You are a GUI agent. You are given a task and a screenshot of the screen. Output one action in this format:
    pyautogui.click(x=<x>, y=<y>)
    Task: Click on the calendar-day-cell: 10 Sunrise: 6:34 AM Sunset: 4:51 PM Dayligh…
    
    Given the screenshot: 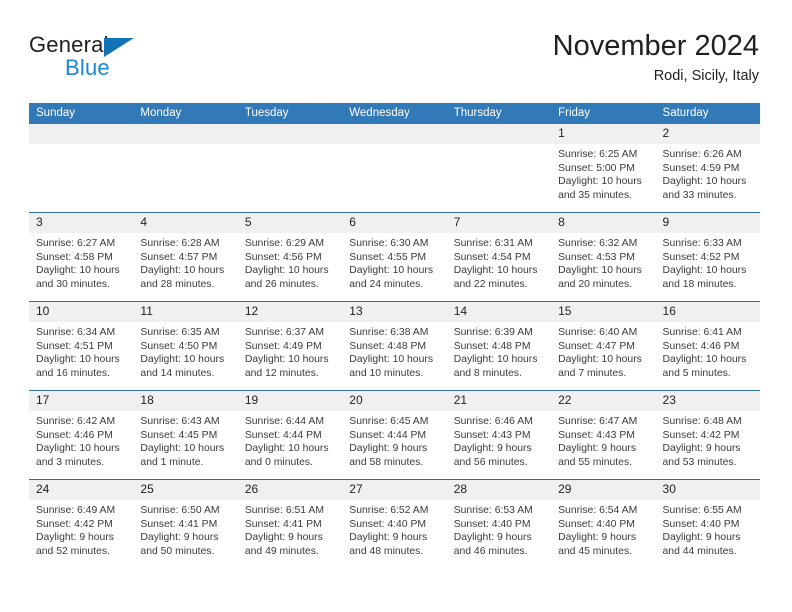 What is the action you would take?
    pyautogui.click(x=81, y=346)
    